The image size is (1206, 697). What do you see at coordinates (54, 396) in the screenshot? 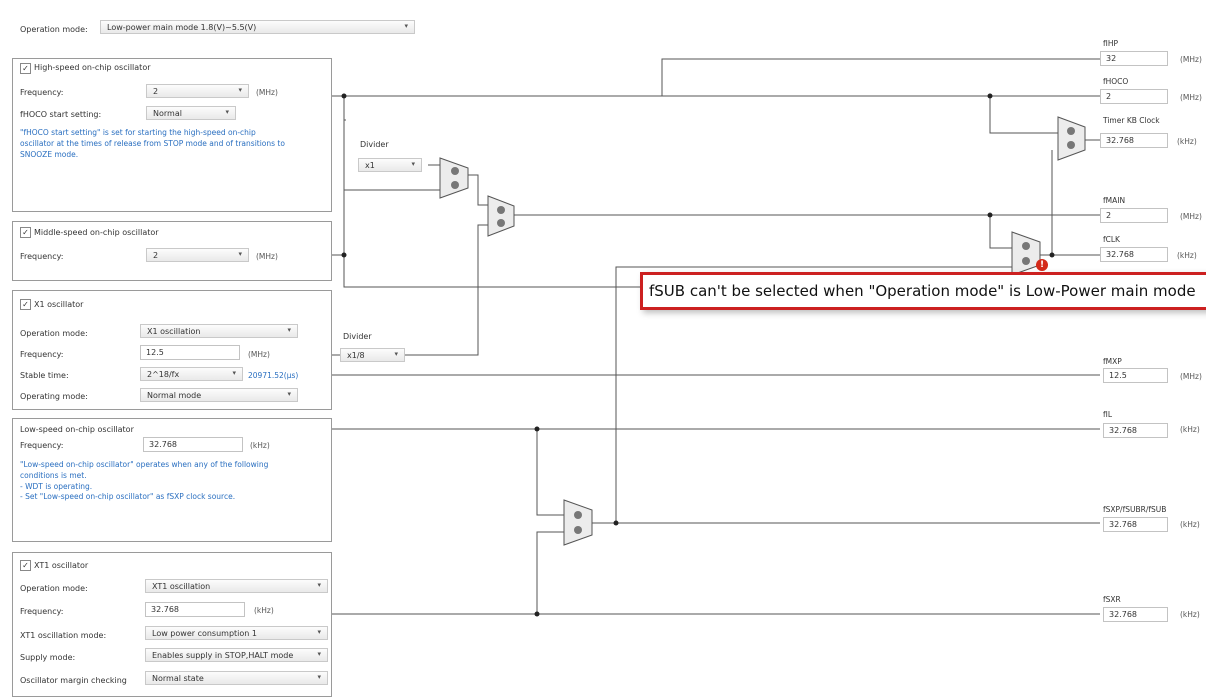
I see `x1-opmode-label: Operating mode:` at bounding box center [54, 396].